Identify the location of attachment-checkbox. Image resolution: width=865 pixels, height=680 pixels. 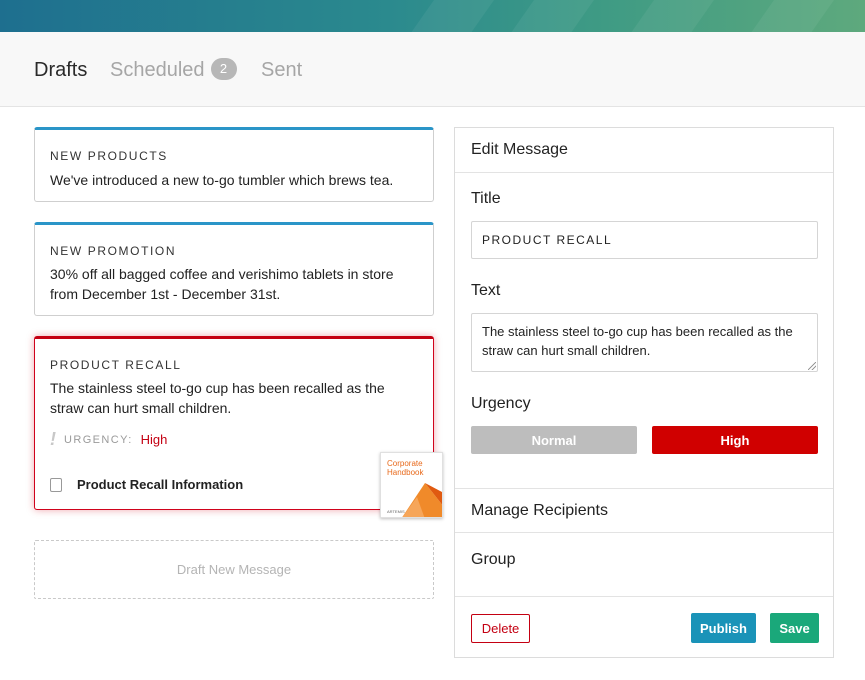
(56, 484).